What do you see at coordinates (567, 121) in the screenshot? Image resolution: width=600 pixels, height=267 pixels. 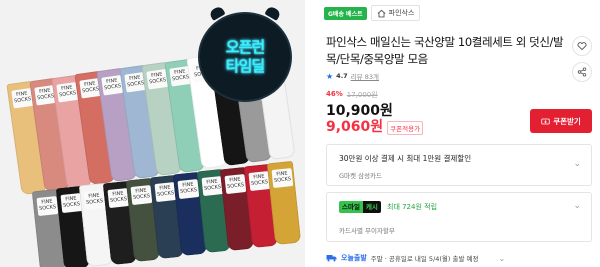 I see `get-coupon-label: 쿠폰받기` at bounding box center [567, 121].